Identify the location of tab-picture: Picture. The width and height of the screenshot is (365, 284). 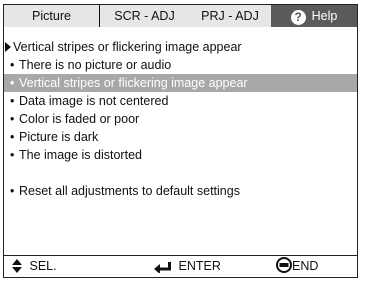
(52, 16).